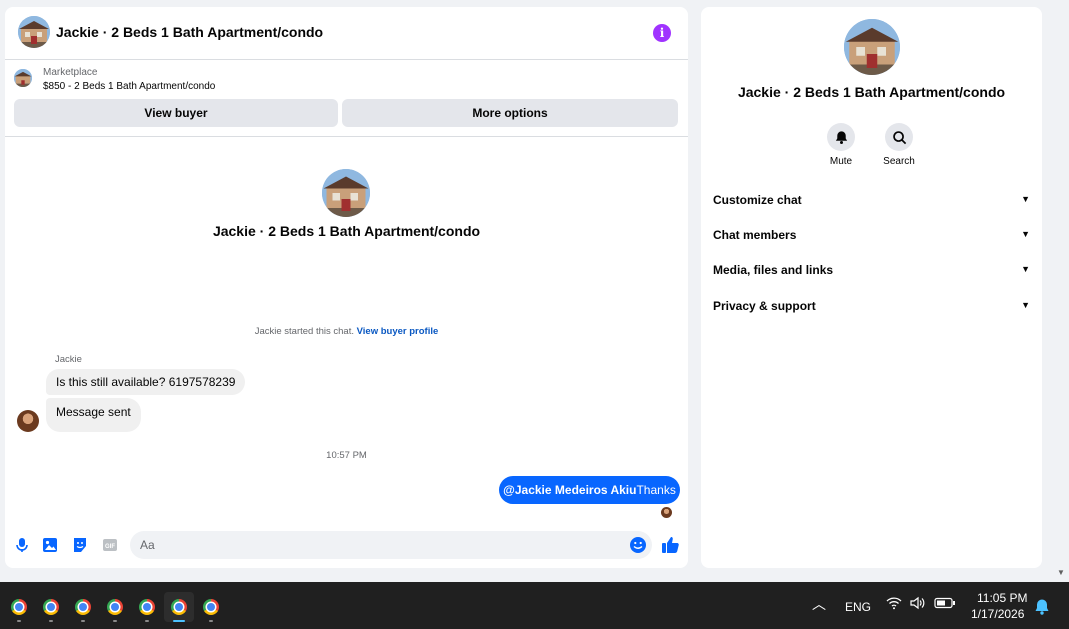 This screenshot has width=1069, height=629. What do you see at coordinates (346, 455) in the screenshot?
I see `message-timestamp: 10:57 PM` at bounding box center [346, 455].